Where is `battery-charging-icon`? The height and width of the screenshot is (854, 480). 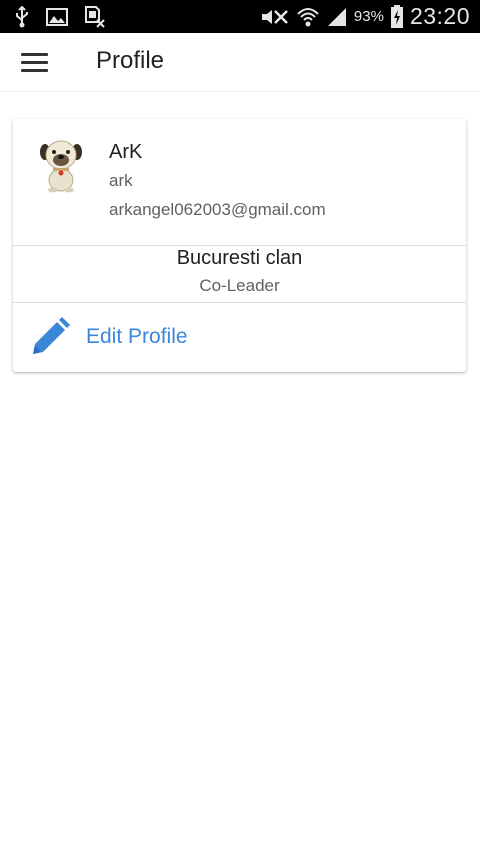
battery-charging-icon is located at coordinates (397, 16).